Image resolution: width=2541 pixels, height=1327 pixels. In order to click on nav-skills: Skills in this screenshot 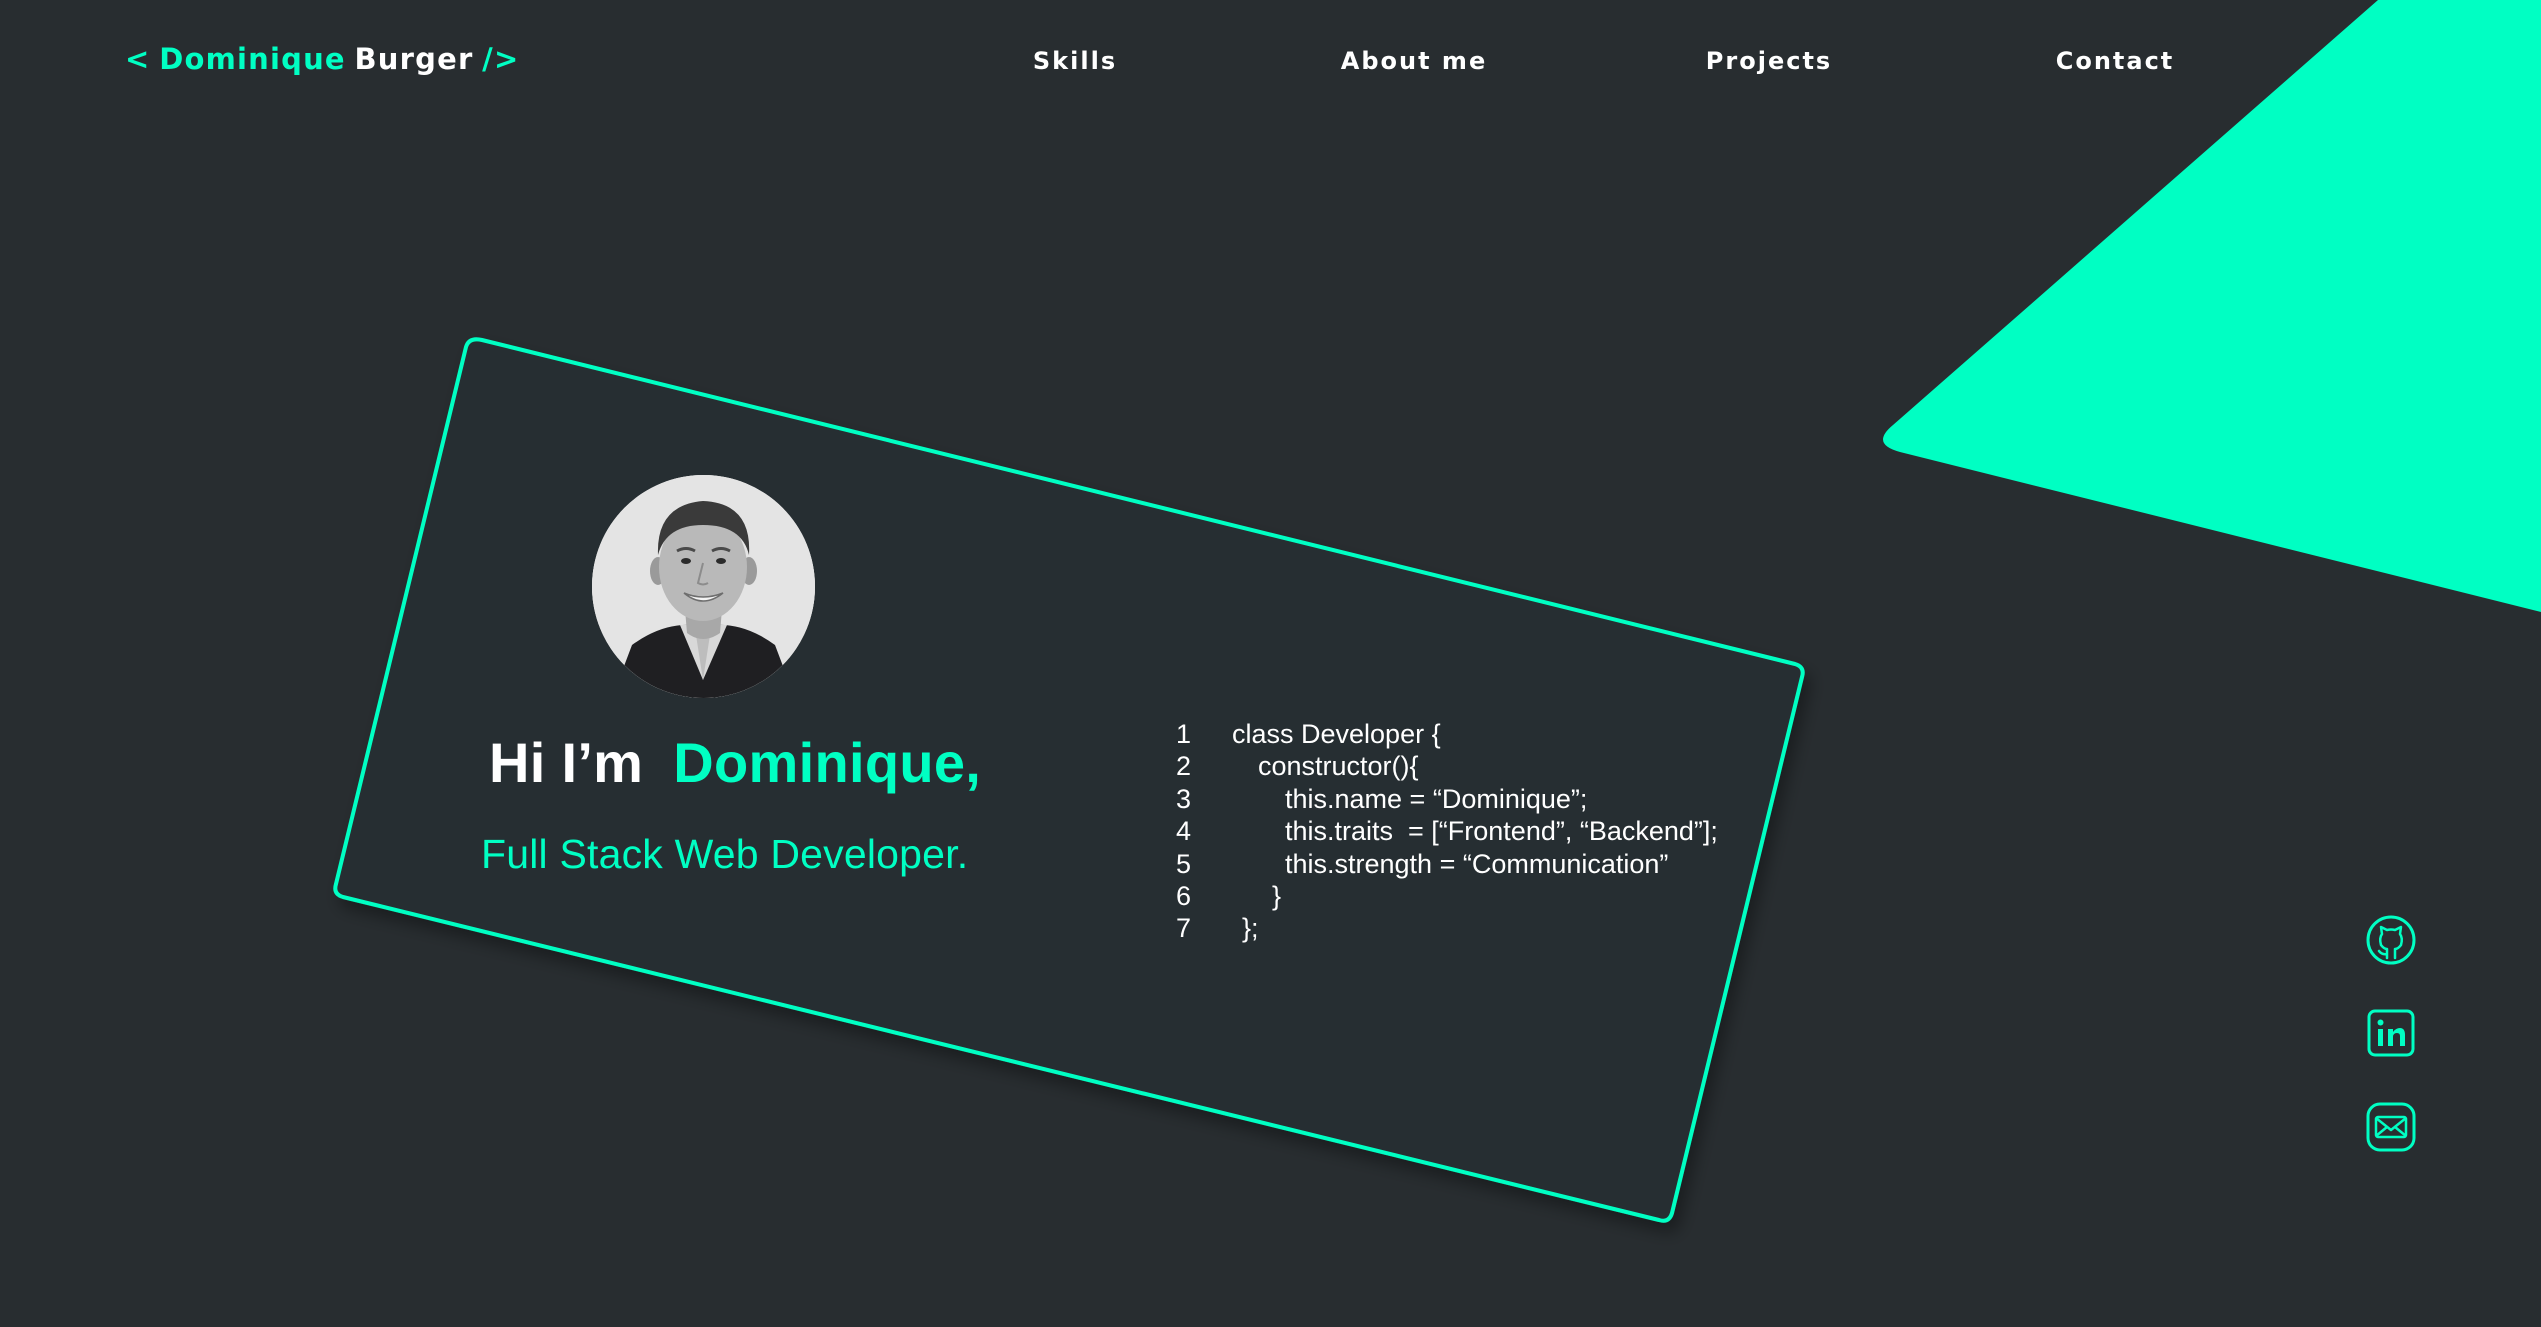, I will do `click(1075, 61)`.